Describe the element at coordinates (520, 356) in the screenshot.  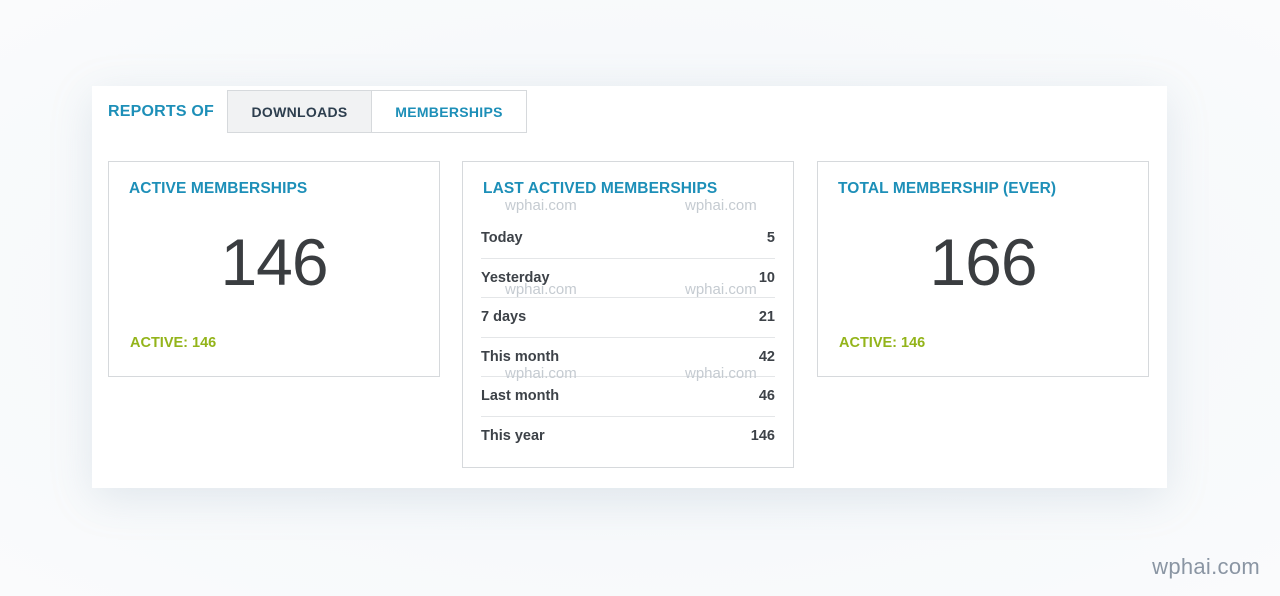
I see `stat-label: This month` at that location.